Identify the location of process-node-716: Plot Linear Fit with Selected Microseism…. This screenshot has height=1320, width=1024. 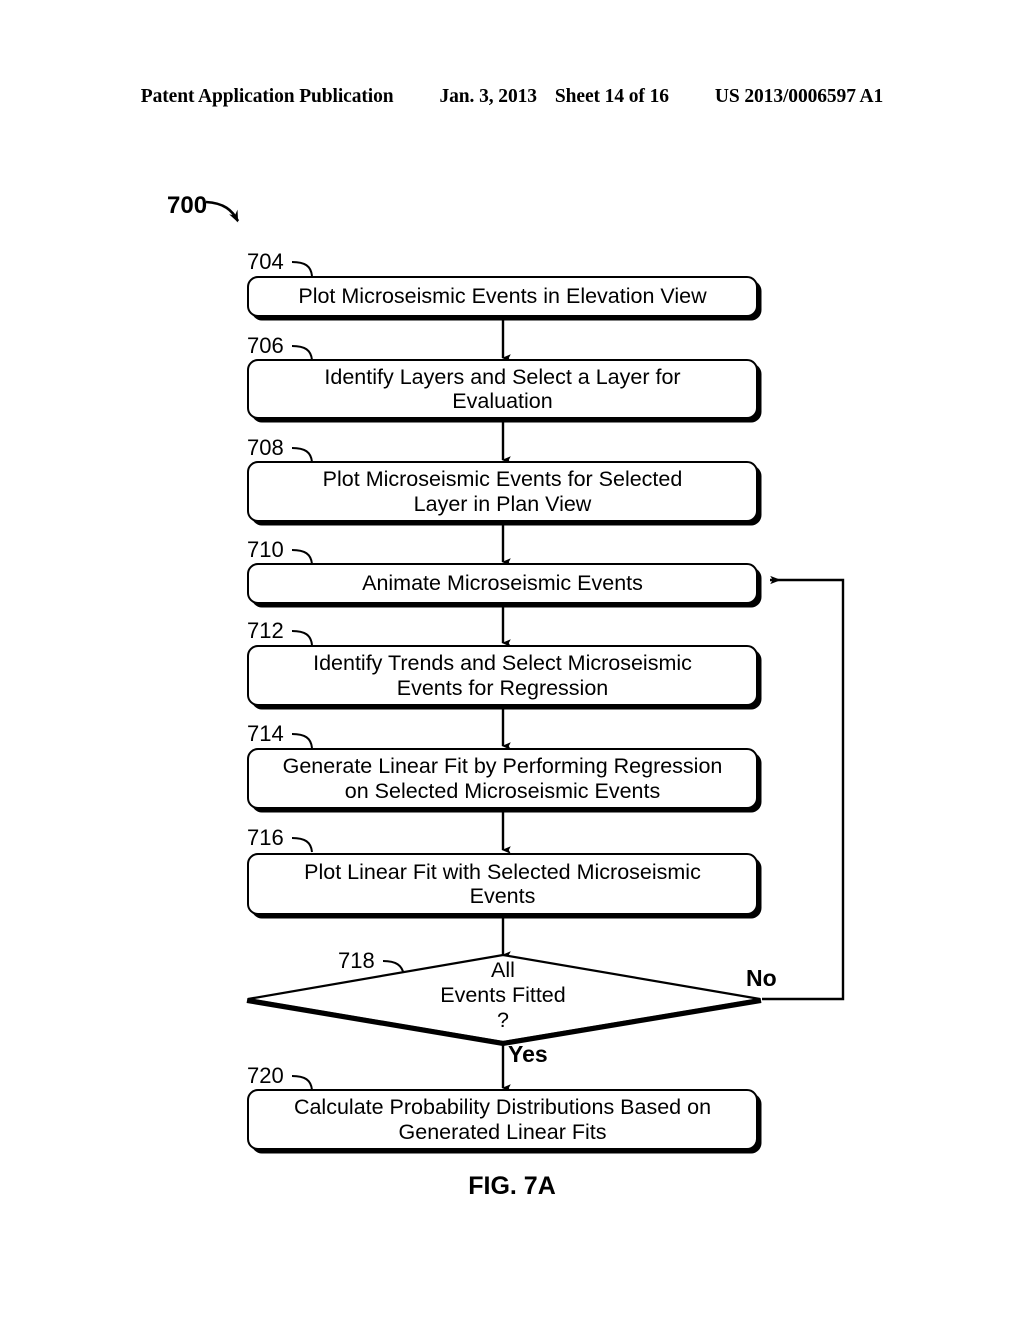
(502, 884).